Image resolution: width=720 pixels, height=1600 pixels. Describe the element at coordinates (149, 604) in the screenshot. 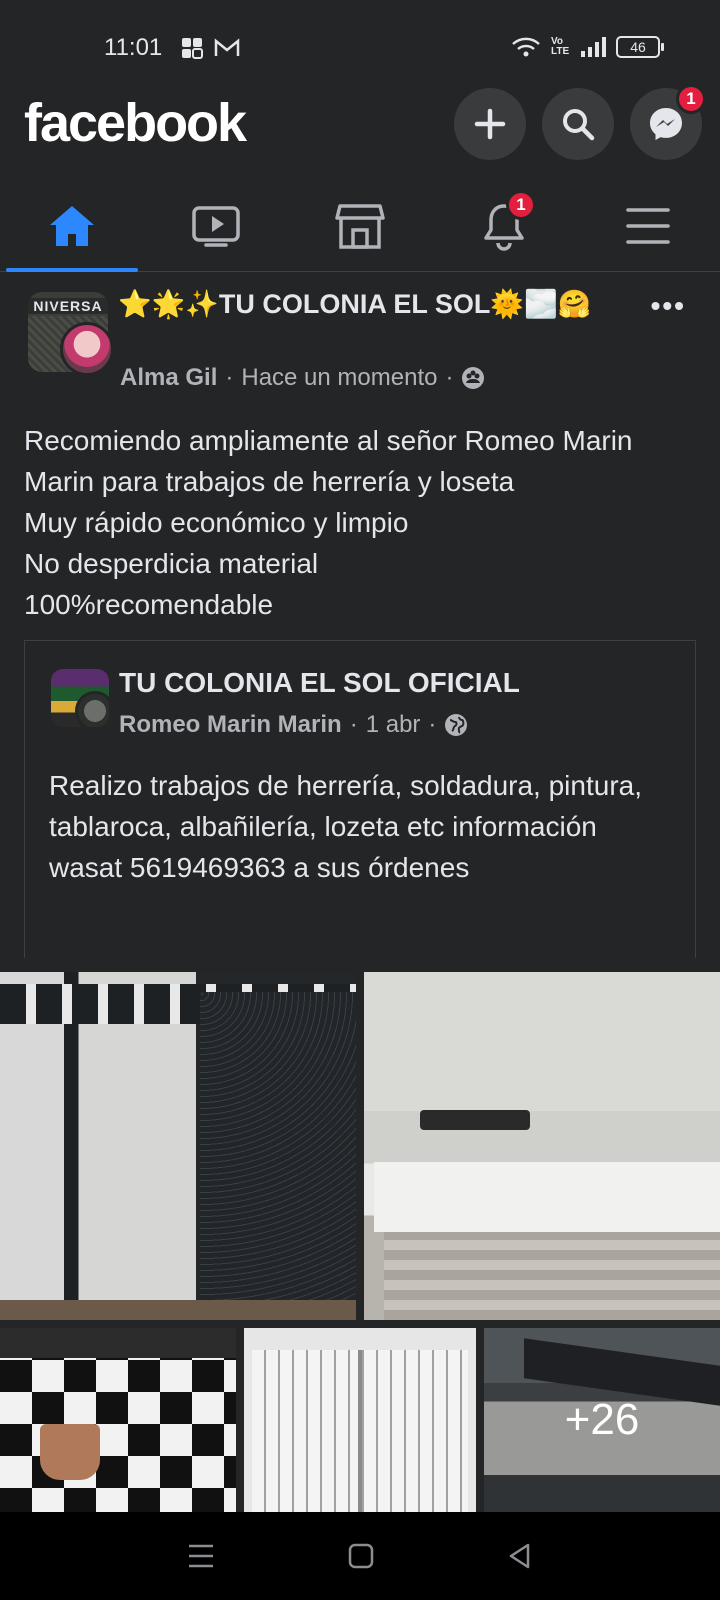

I see `post-text-line: 100%recomendable` at that location.